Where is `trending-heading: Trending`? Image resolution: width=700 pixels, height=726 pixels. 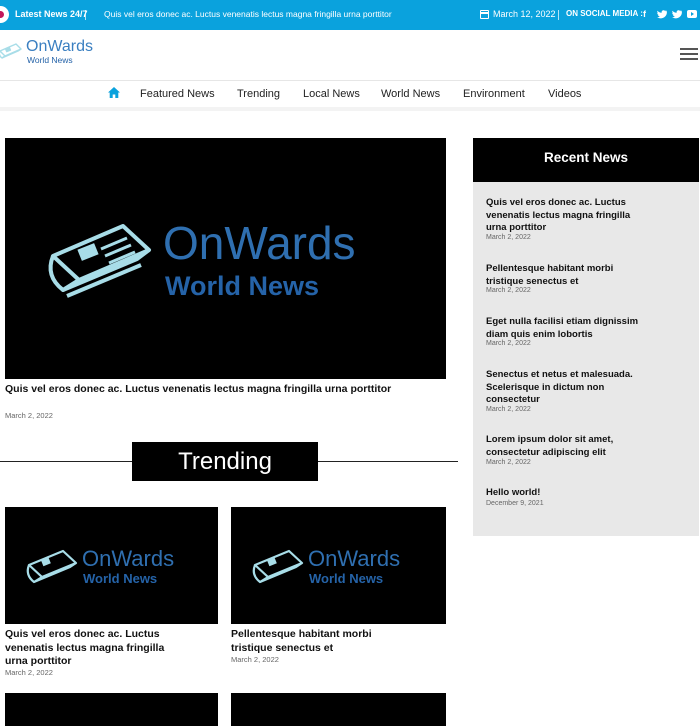 trending-heading: Trending is located at coordinates (225, 461).